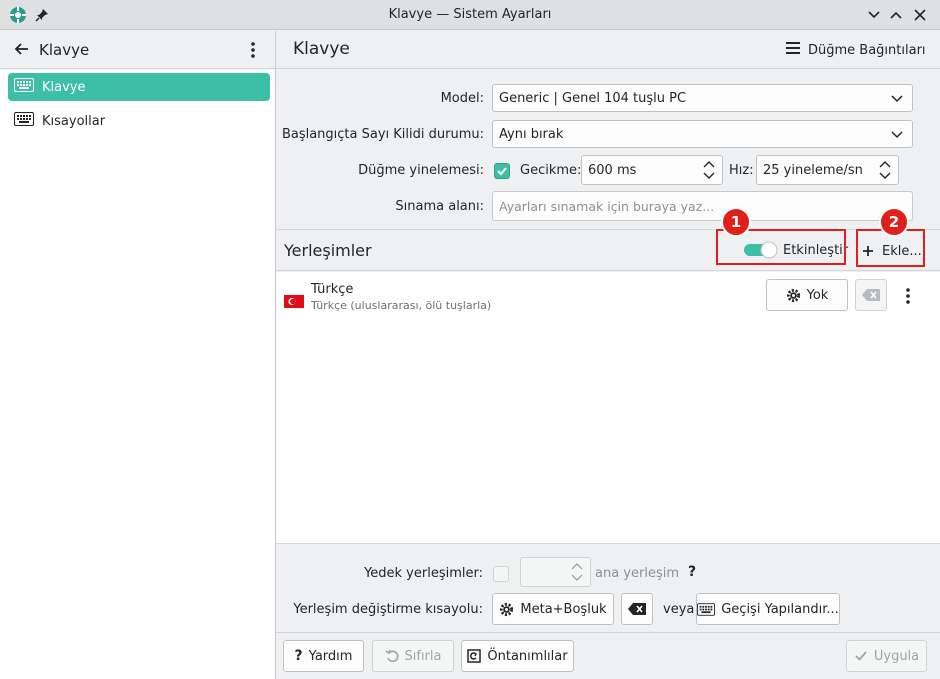 The image size is (940, 679). I want to click on help-button: ? Yardım, so click(323, 656).